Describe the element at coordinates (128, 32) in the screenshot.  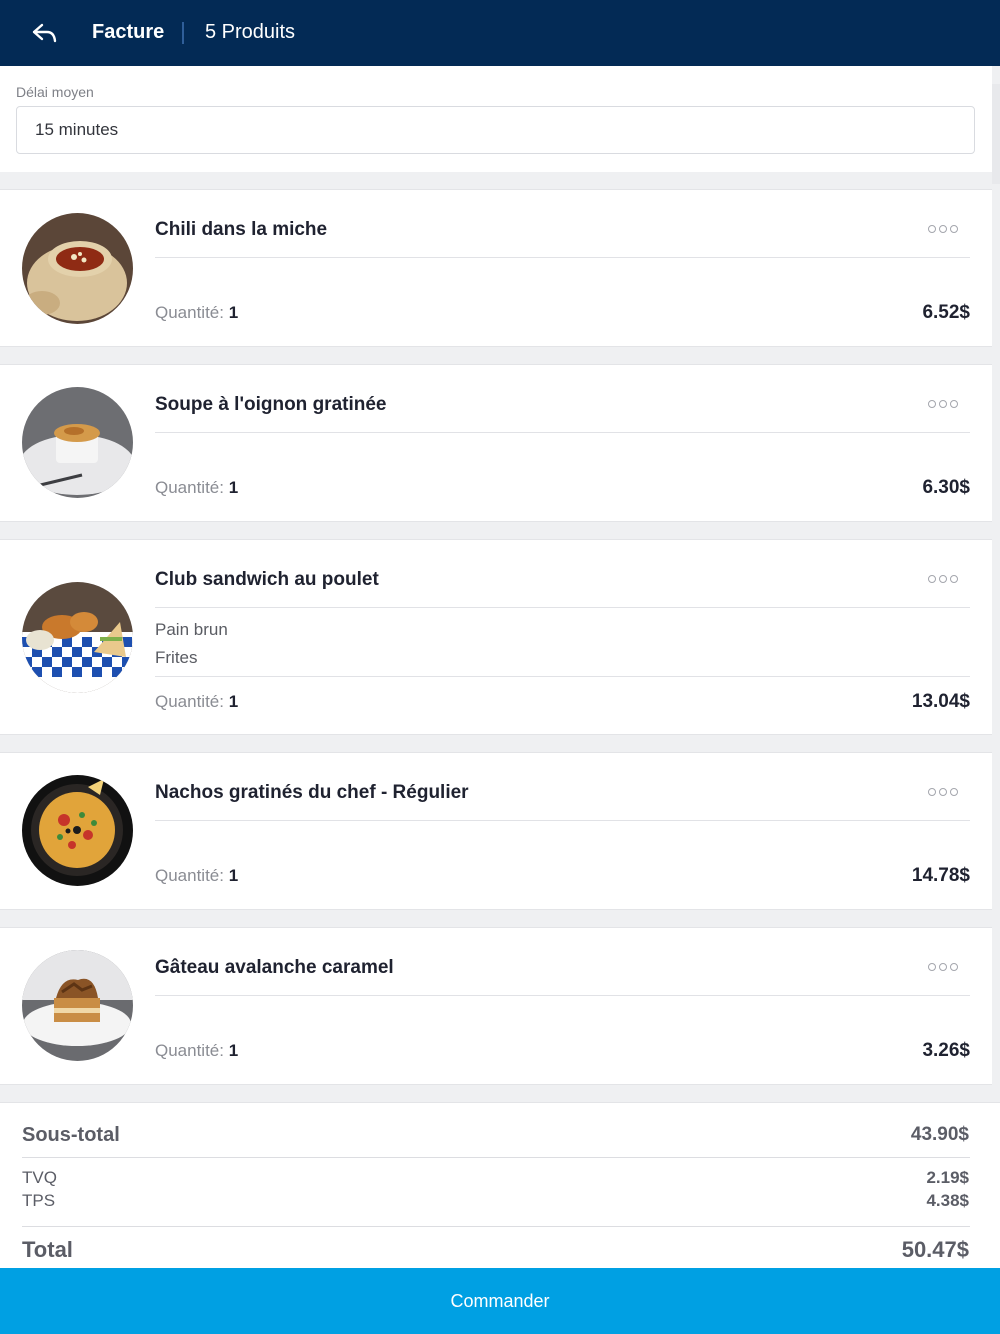
I see `page-title: Facture` at that location.